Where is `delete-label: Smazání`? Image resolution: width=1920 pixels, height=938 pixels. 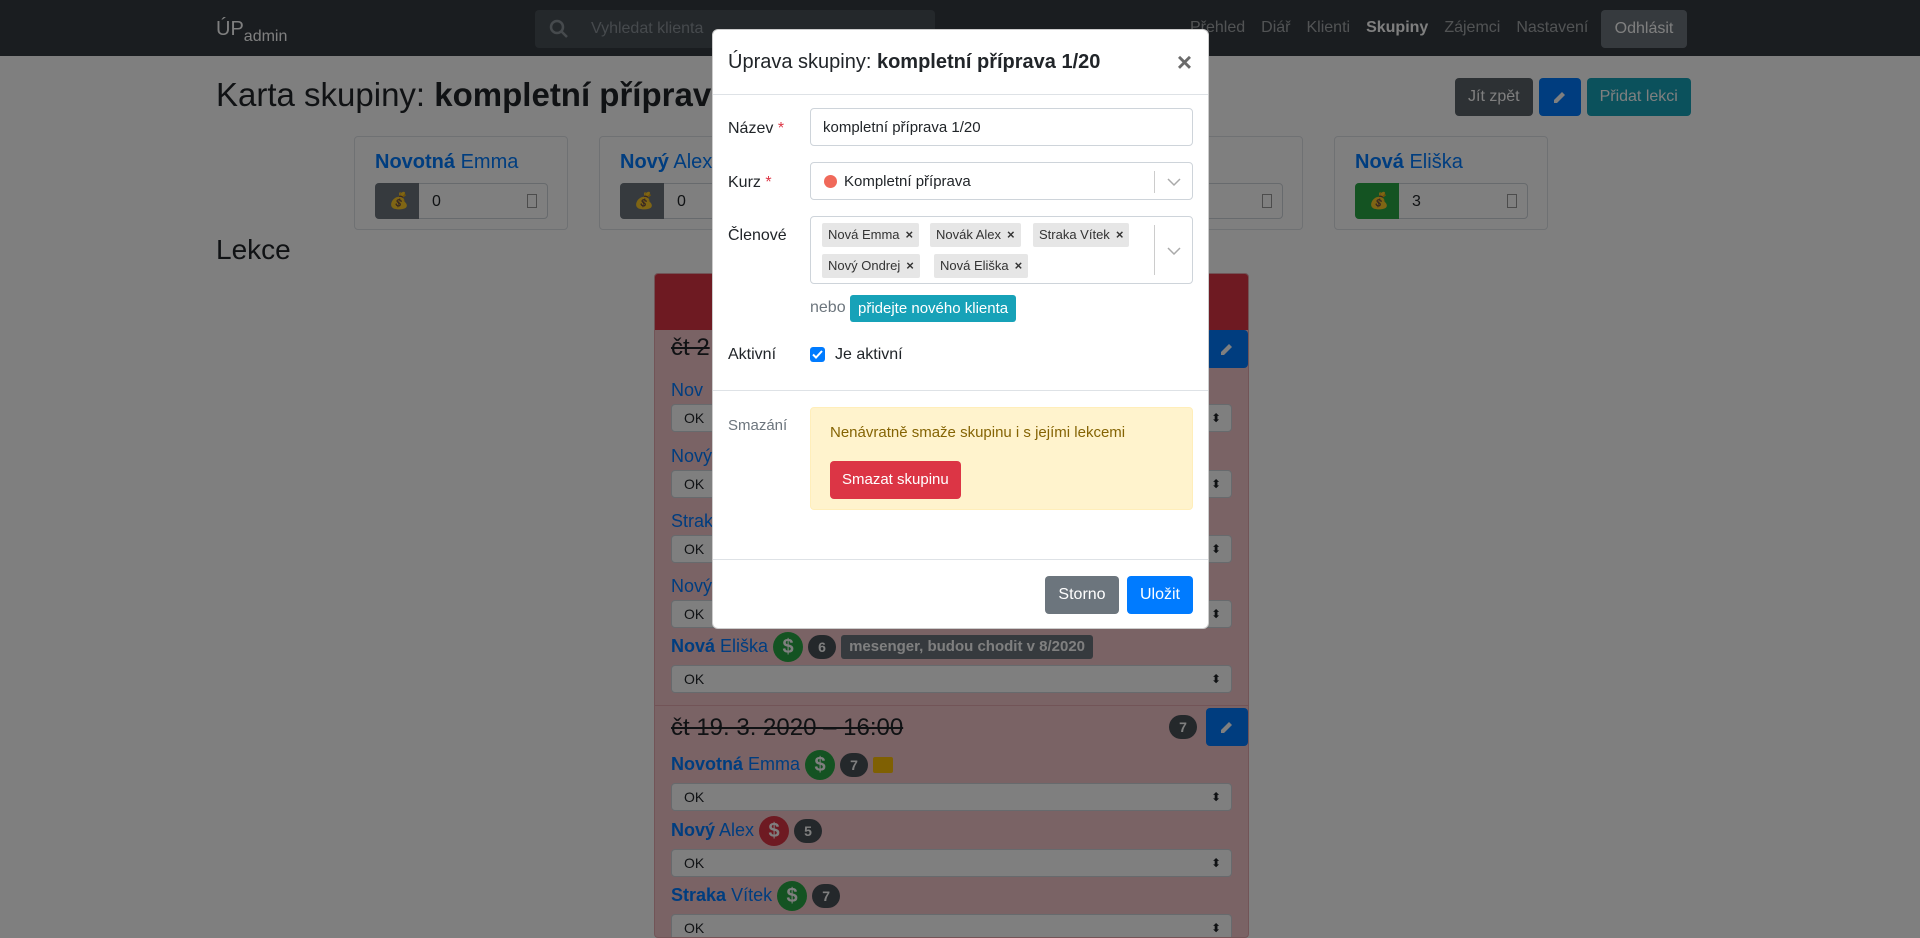 delete-label: Smazání is located at coordinates (758, 425).